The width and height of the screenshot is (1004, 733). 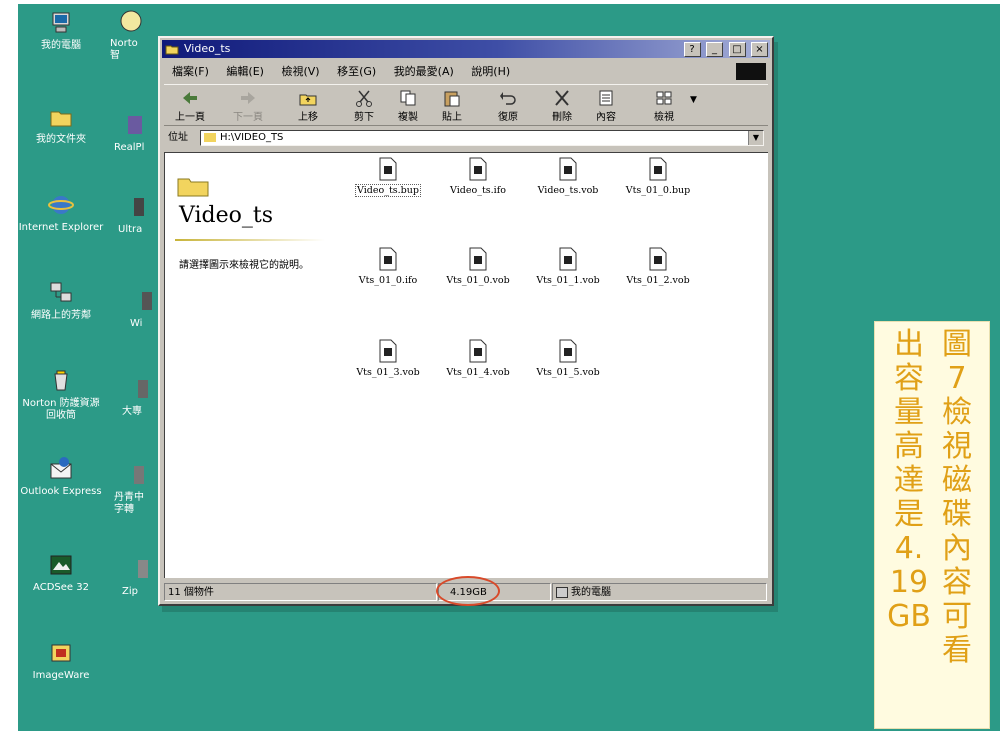 What do you see at coordinates (300, 71) in the screenshot?
I see `menu-view: 檢視(V)` at bounding box center [300, 71].